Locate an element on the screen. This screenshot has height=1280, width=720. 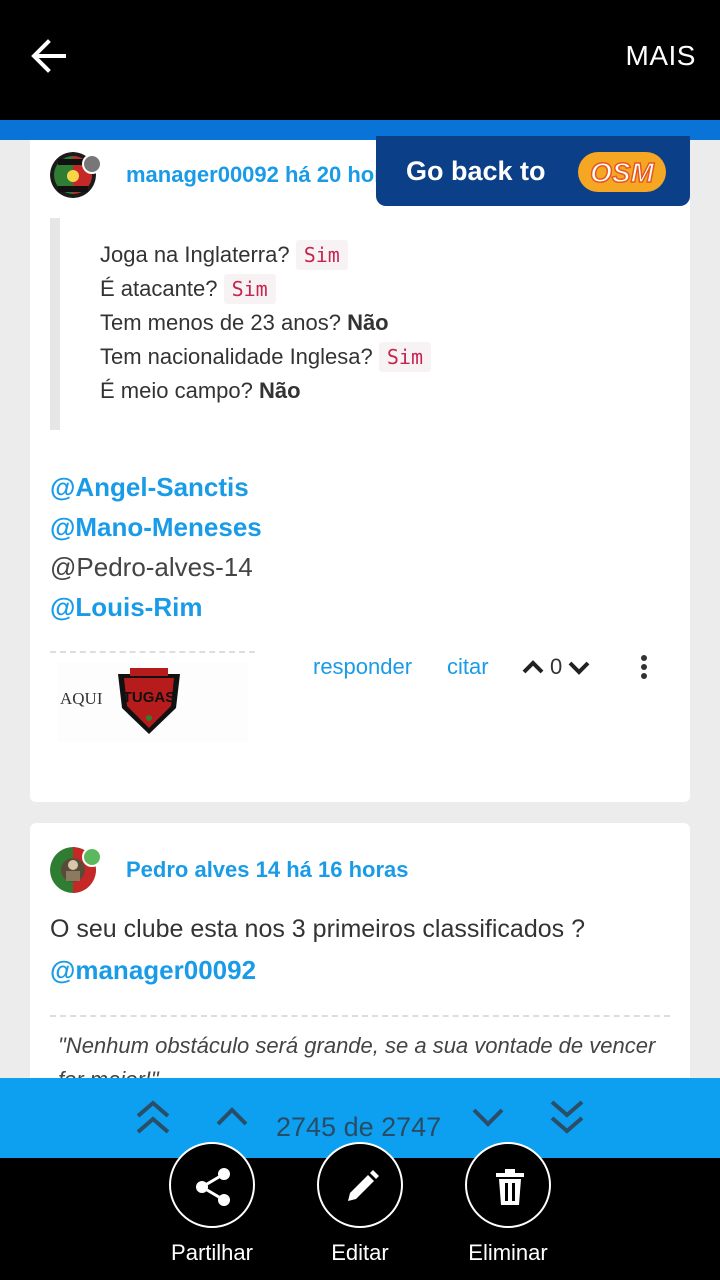
osm-logo-text: OSM is located at coordinates (622, 172).